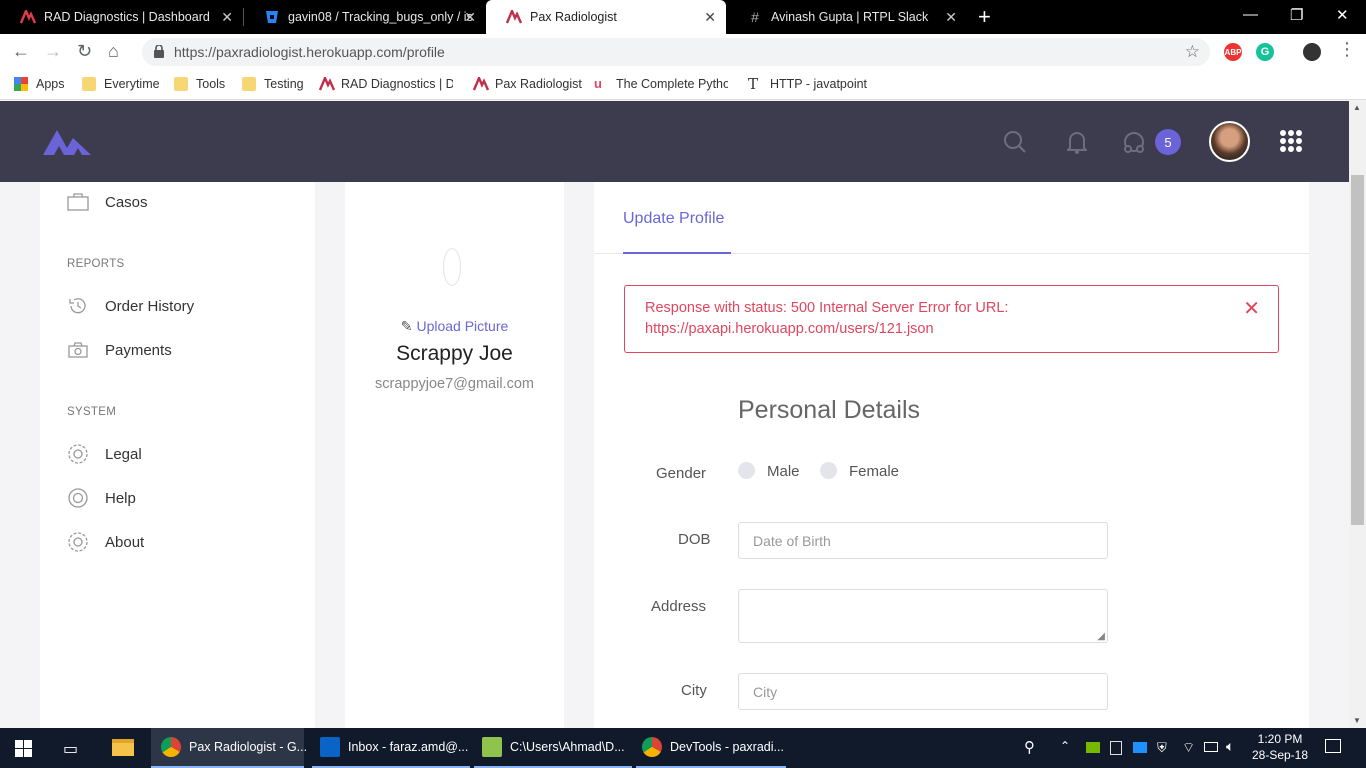 The width and height of the screenshot is (1366, 768). What do you see at coordinates (1333, 746) in the screenshot?
I see `action-center-icon` at bounding box center [1333, 746].